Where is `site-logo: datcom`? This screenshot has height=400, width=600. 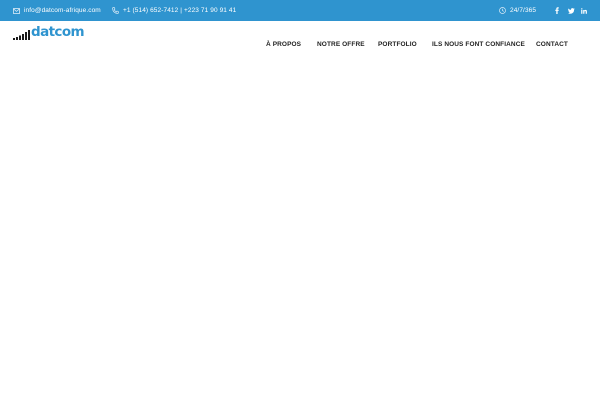
site-logo: datcom is located at coordinates (53, 32).